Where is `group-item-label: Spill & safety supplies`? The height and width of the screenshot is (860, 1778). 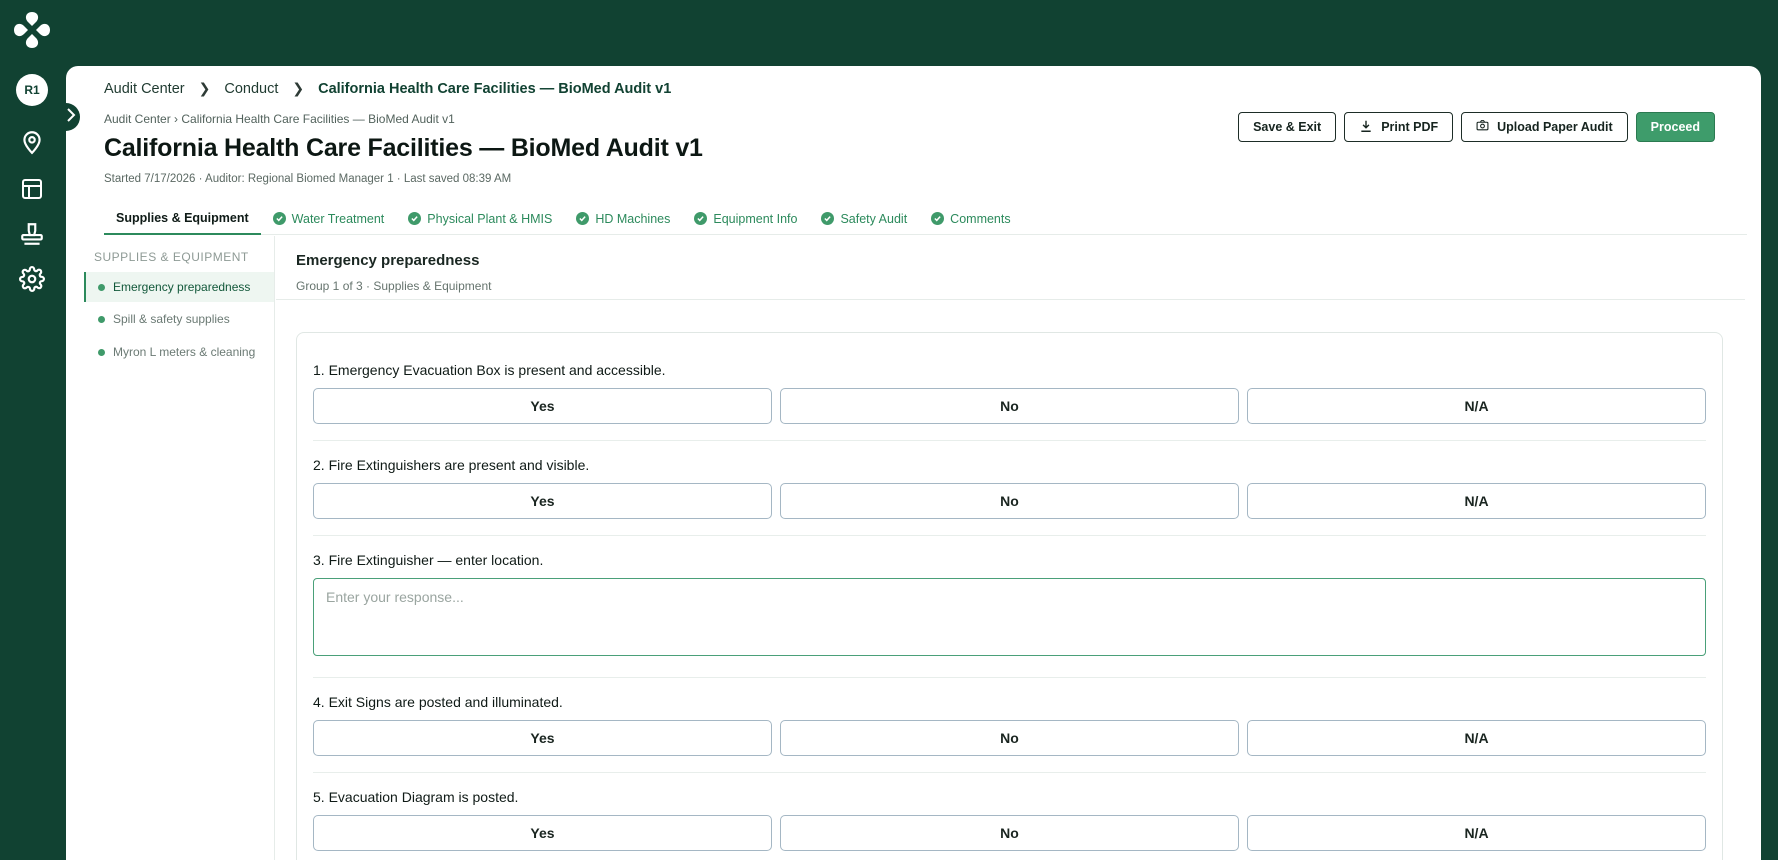 group-item-label: Spill & safety supplies is located at coordinates (171, 319).